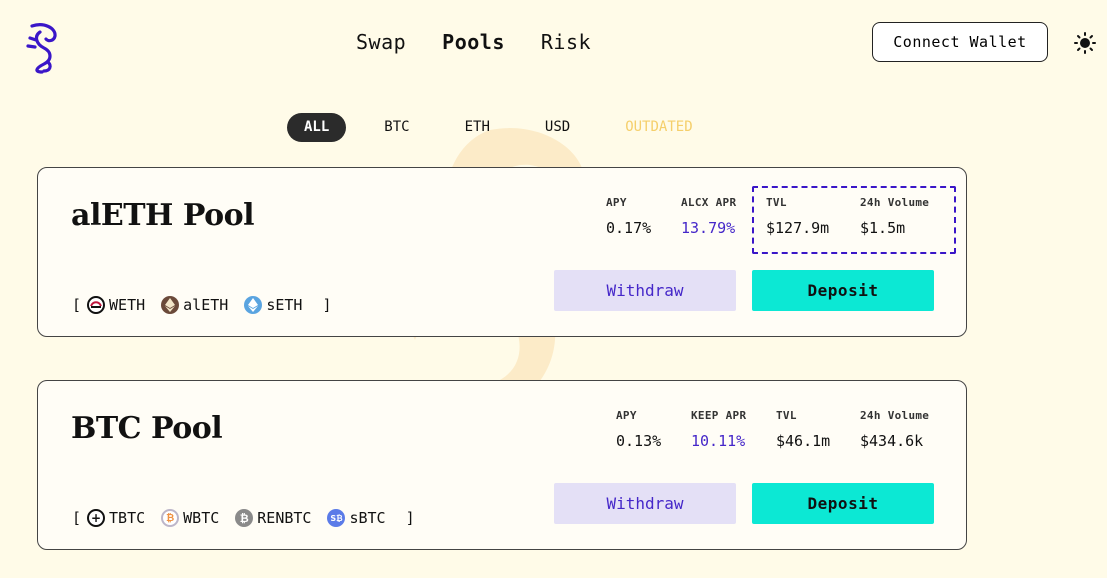 The width and height of the screenshot is (1107, 578). Describe the element at coordinates (170, 518) in the screenshot. I see `wbtc-icon: ₿` at that location.